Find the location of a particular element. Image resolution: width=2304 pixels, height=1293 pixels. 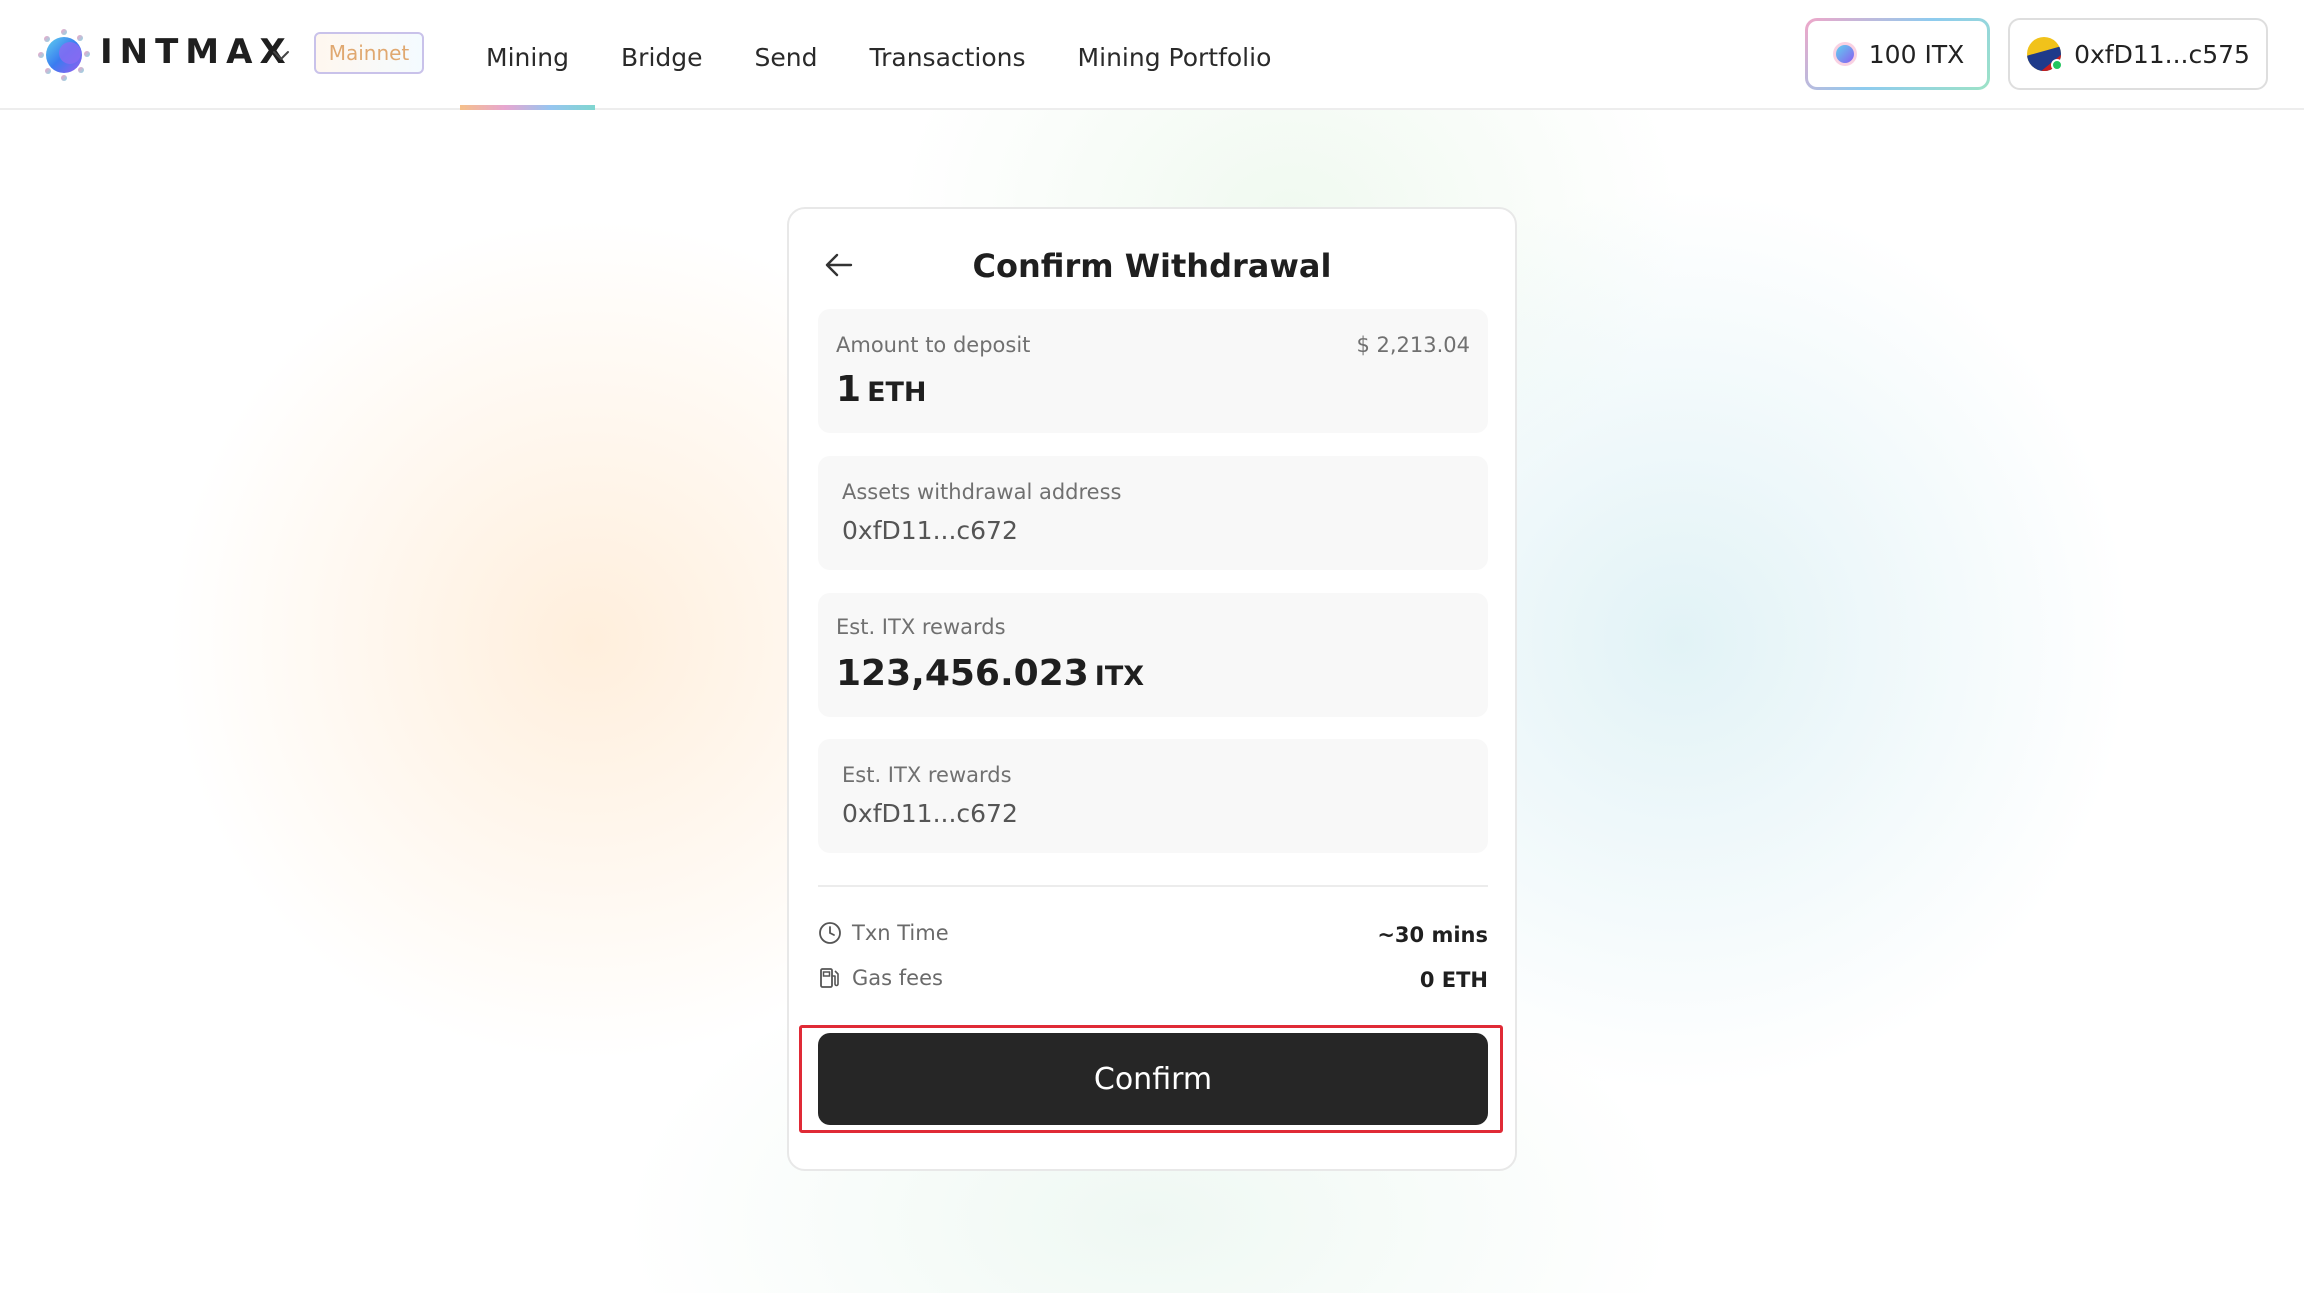

gas-fees-value: 0 ETH is located at coordinates (1453, 980).